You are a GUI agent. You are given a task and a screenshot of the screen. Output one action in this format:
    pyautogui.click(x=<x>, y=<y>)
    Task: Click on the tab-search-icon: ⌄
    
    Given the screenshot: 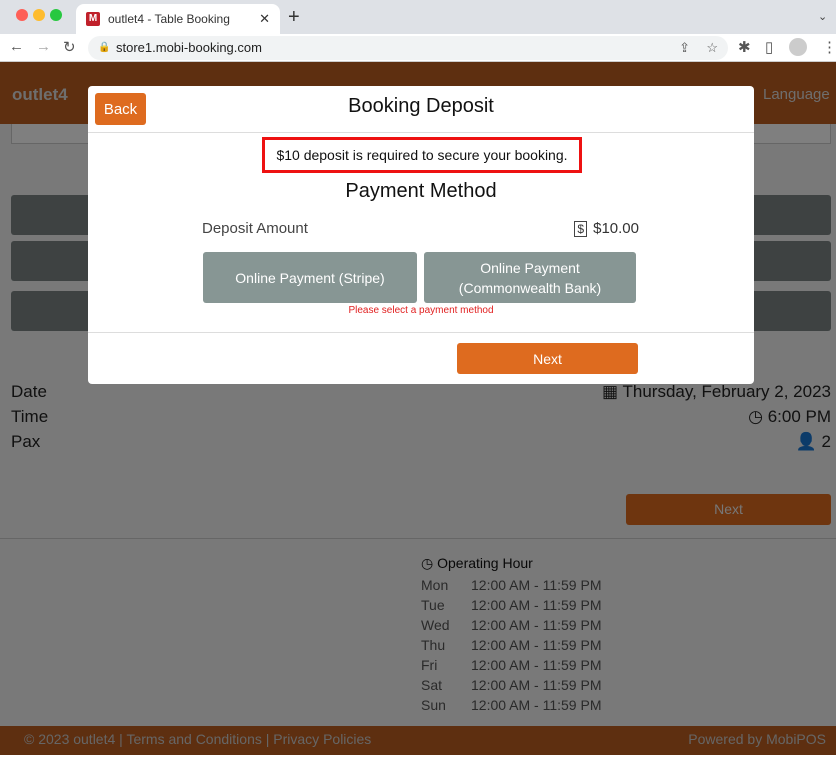 What is the action you would take?
    pyautogui.click(x=822, y=16)
    